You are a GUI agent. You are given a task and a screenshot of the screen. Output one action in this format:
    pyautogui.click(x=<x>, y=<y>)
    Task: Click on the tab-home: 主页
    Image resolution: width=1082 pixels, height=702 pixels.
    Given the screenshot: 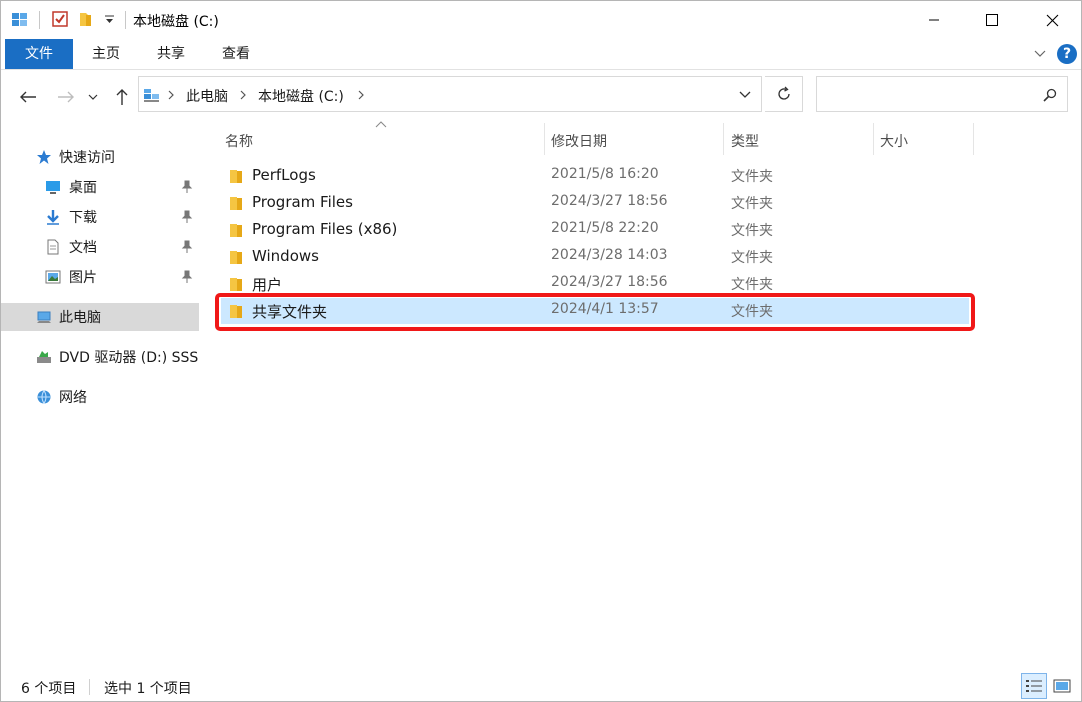 What is the action you would take?
    pyautogui.click(x=106, y=54)
    